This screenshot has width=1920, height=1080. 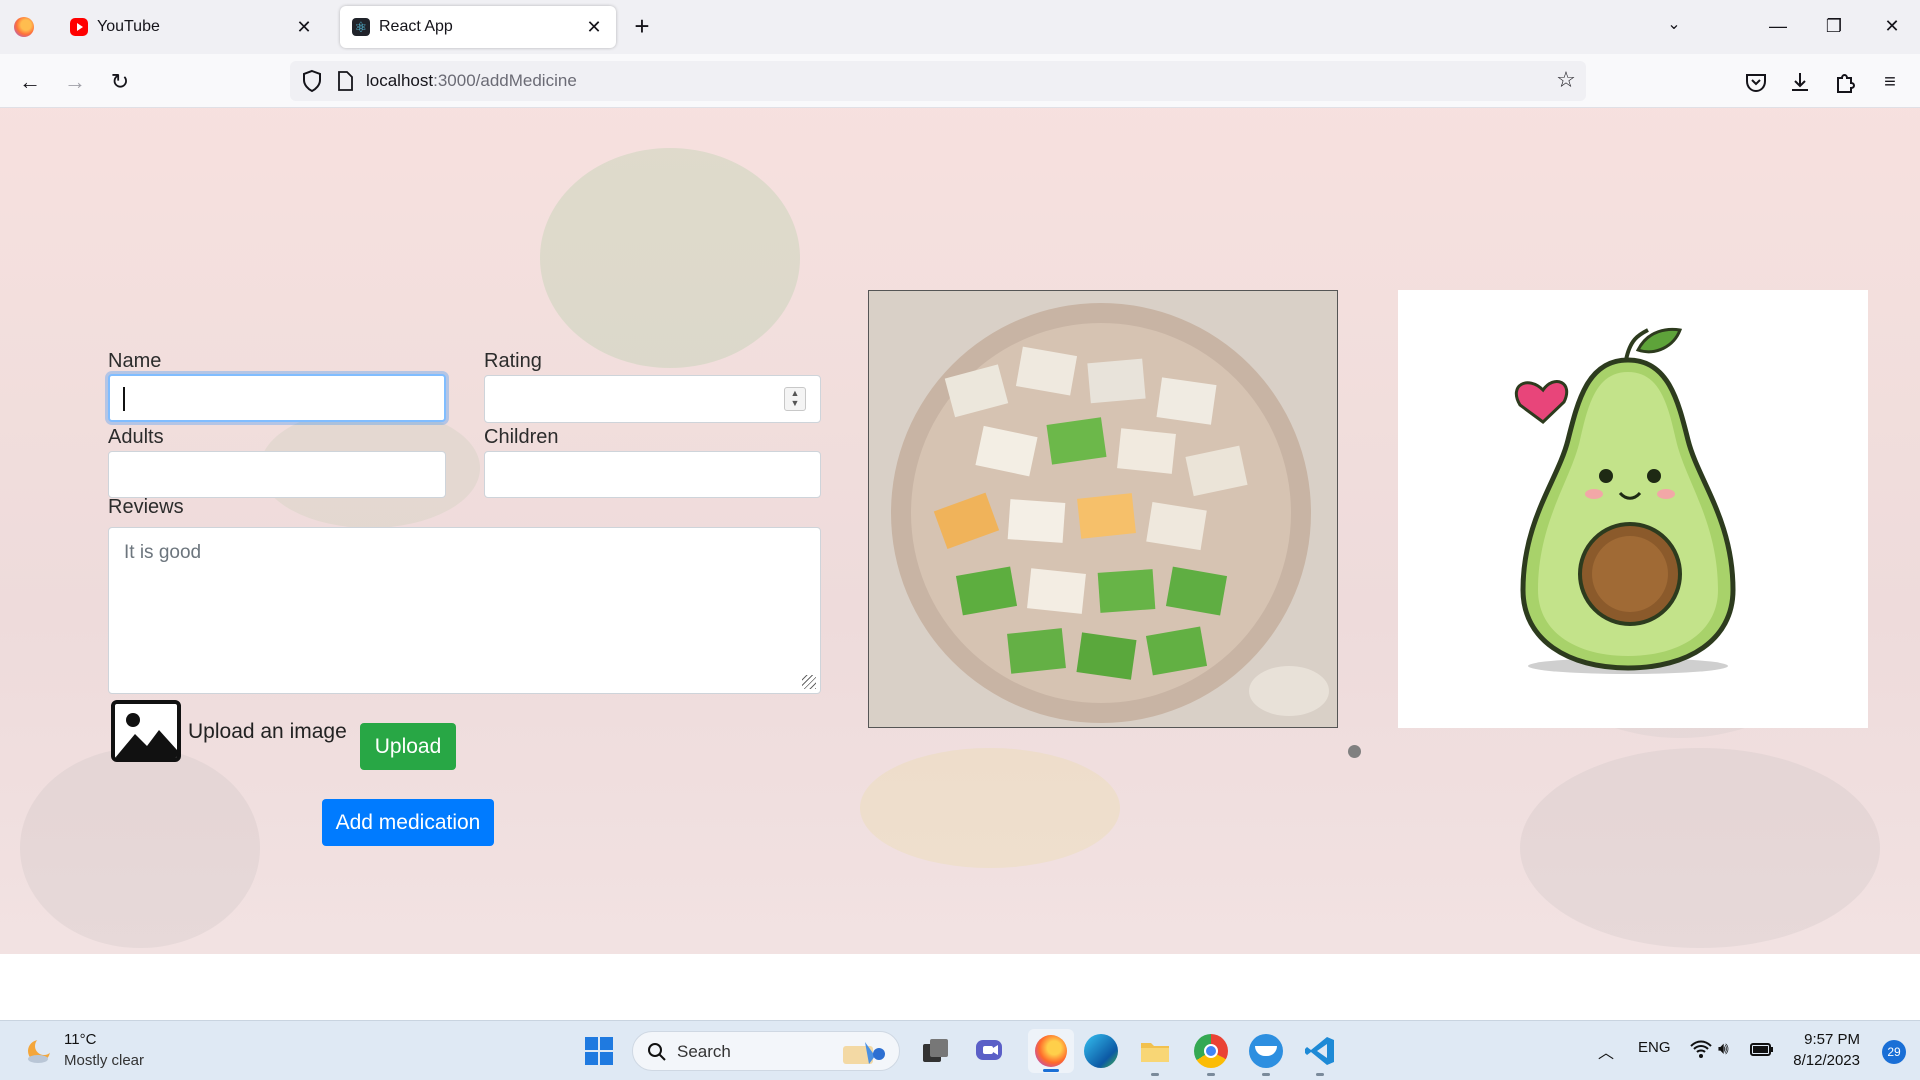 What do you see at coordinates (1266, 1051) in the screenshot?
I see `docker-icon` at bounding box center [1266, 1051].